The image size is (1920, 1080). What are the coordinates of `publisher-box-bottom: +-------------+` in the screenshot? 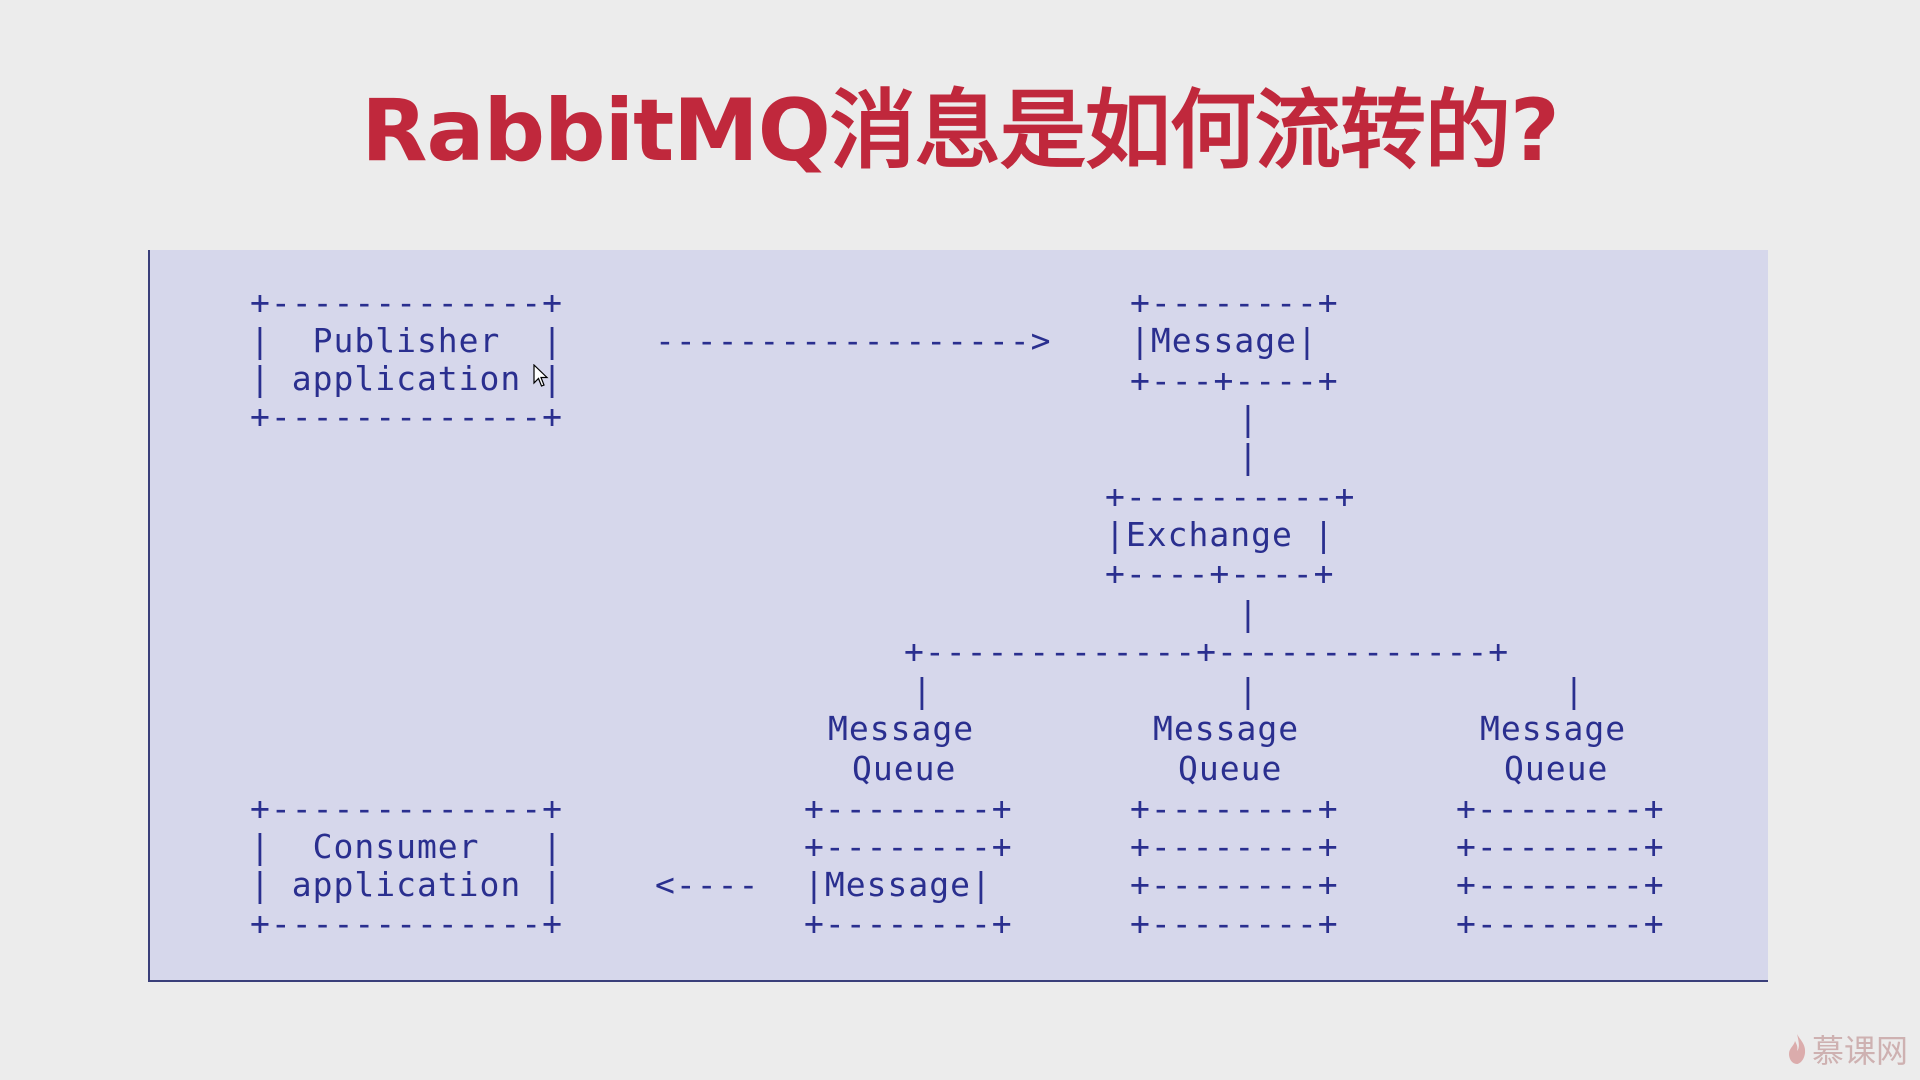 It's located at (407, 416).